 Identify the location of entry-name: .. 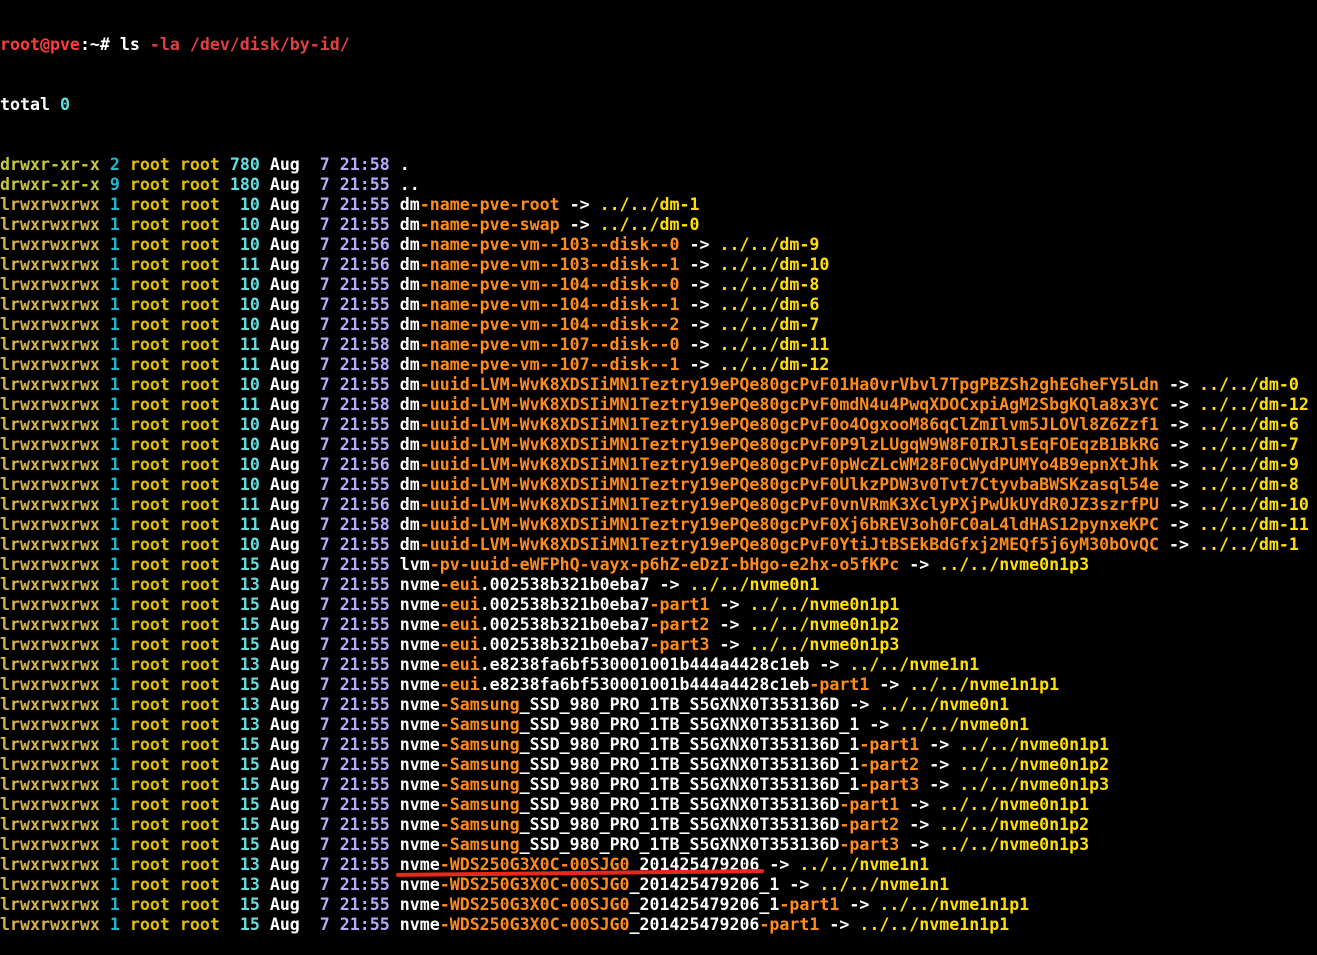
(405, 164).